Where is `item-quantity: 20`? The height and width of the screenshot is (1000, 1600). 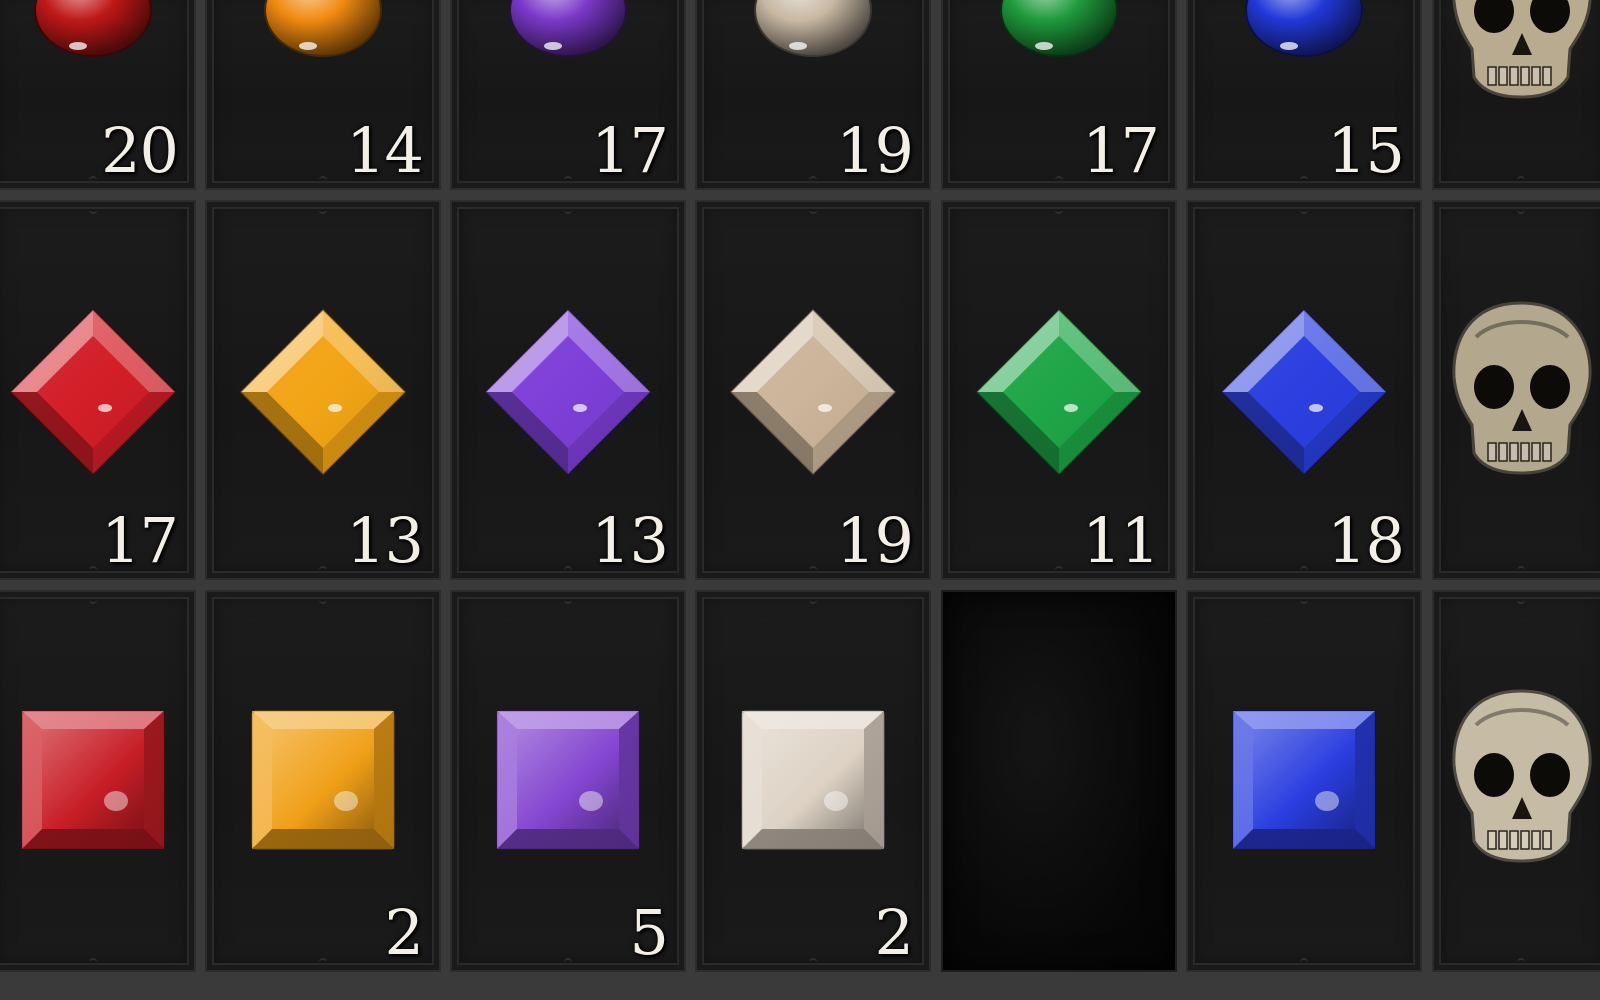
item-quantity: 20 is located at coordinates (140, 150).